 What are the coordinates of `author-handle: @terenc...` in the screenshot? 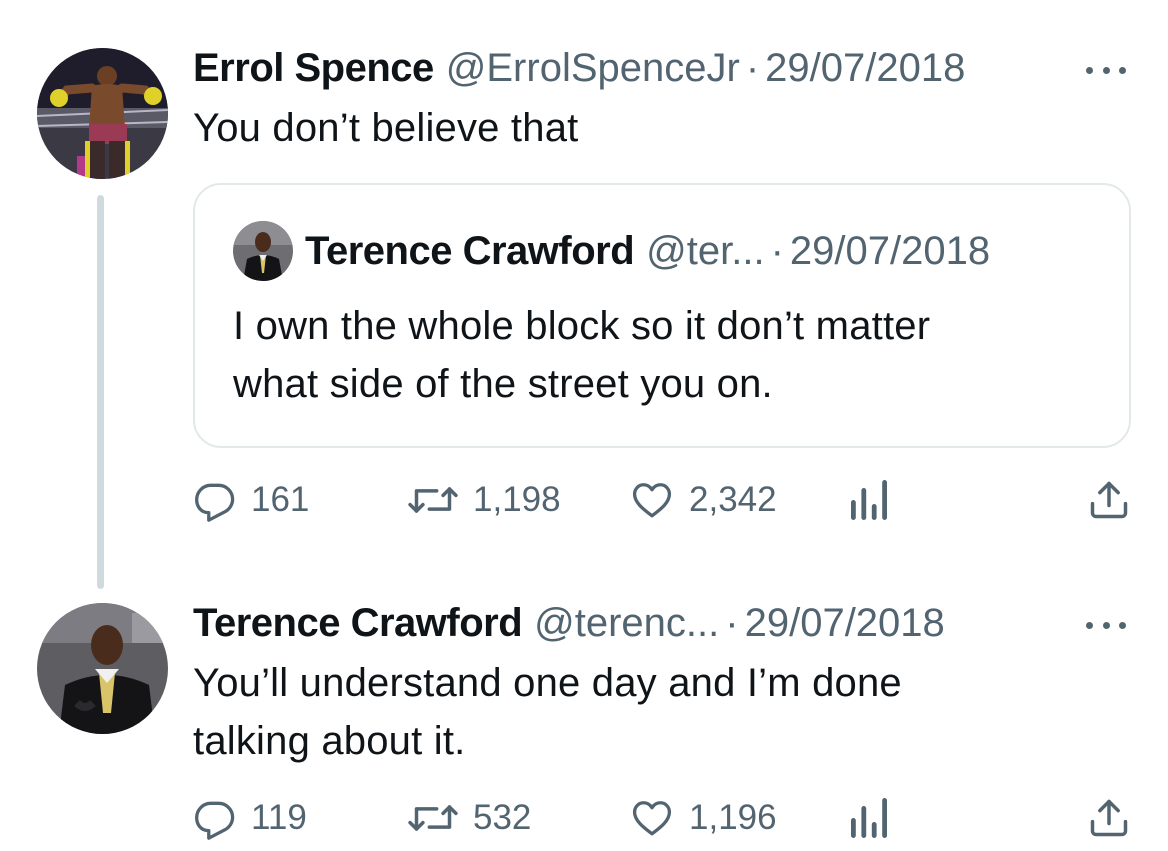 It's located at (626, 623).